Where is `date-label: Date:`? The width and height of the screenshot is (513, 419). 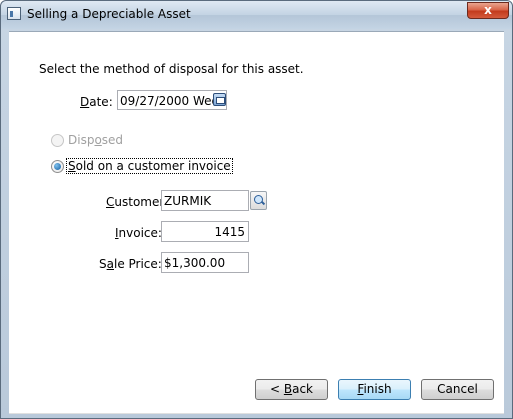 date-label: Date: is located at coordinates (96, 102).